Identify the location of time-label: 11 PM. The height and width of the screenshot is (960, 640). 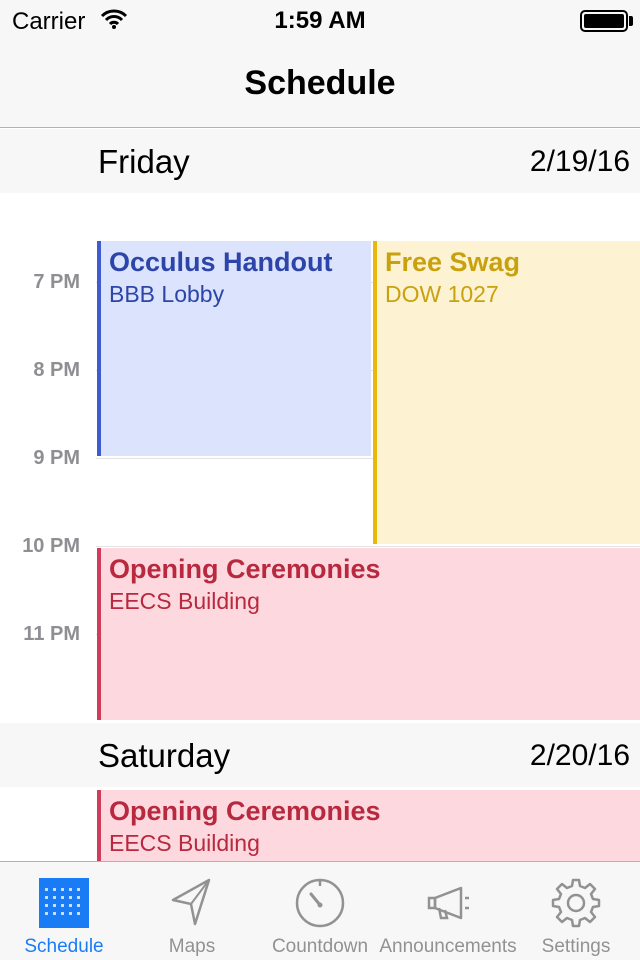
(51, 634).